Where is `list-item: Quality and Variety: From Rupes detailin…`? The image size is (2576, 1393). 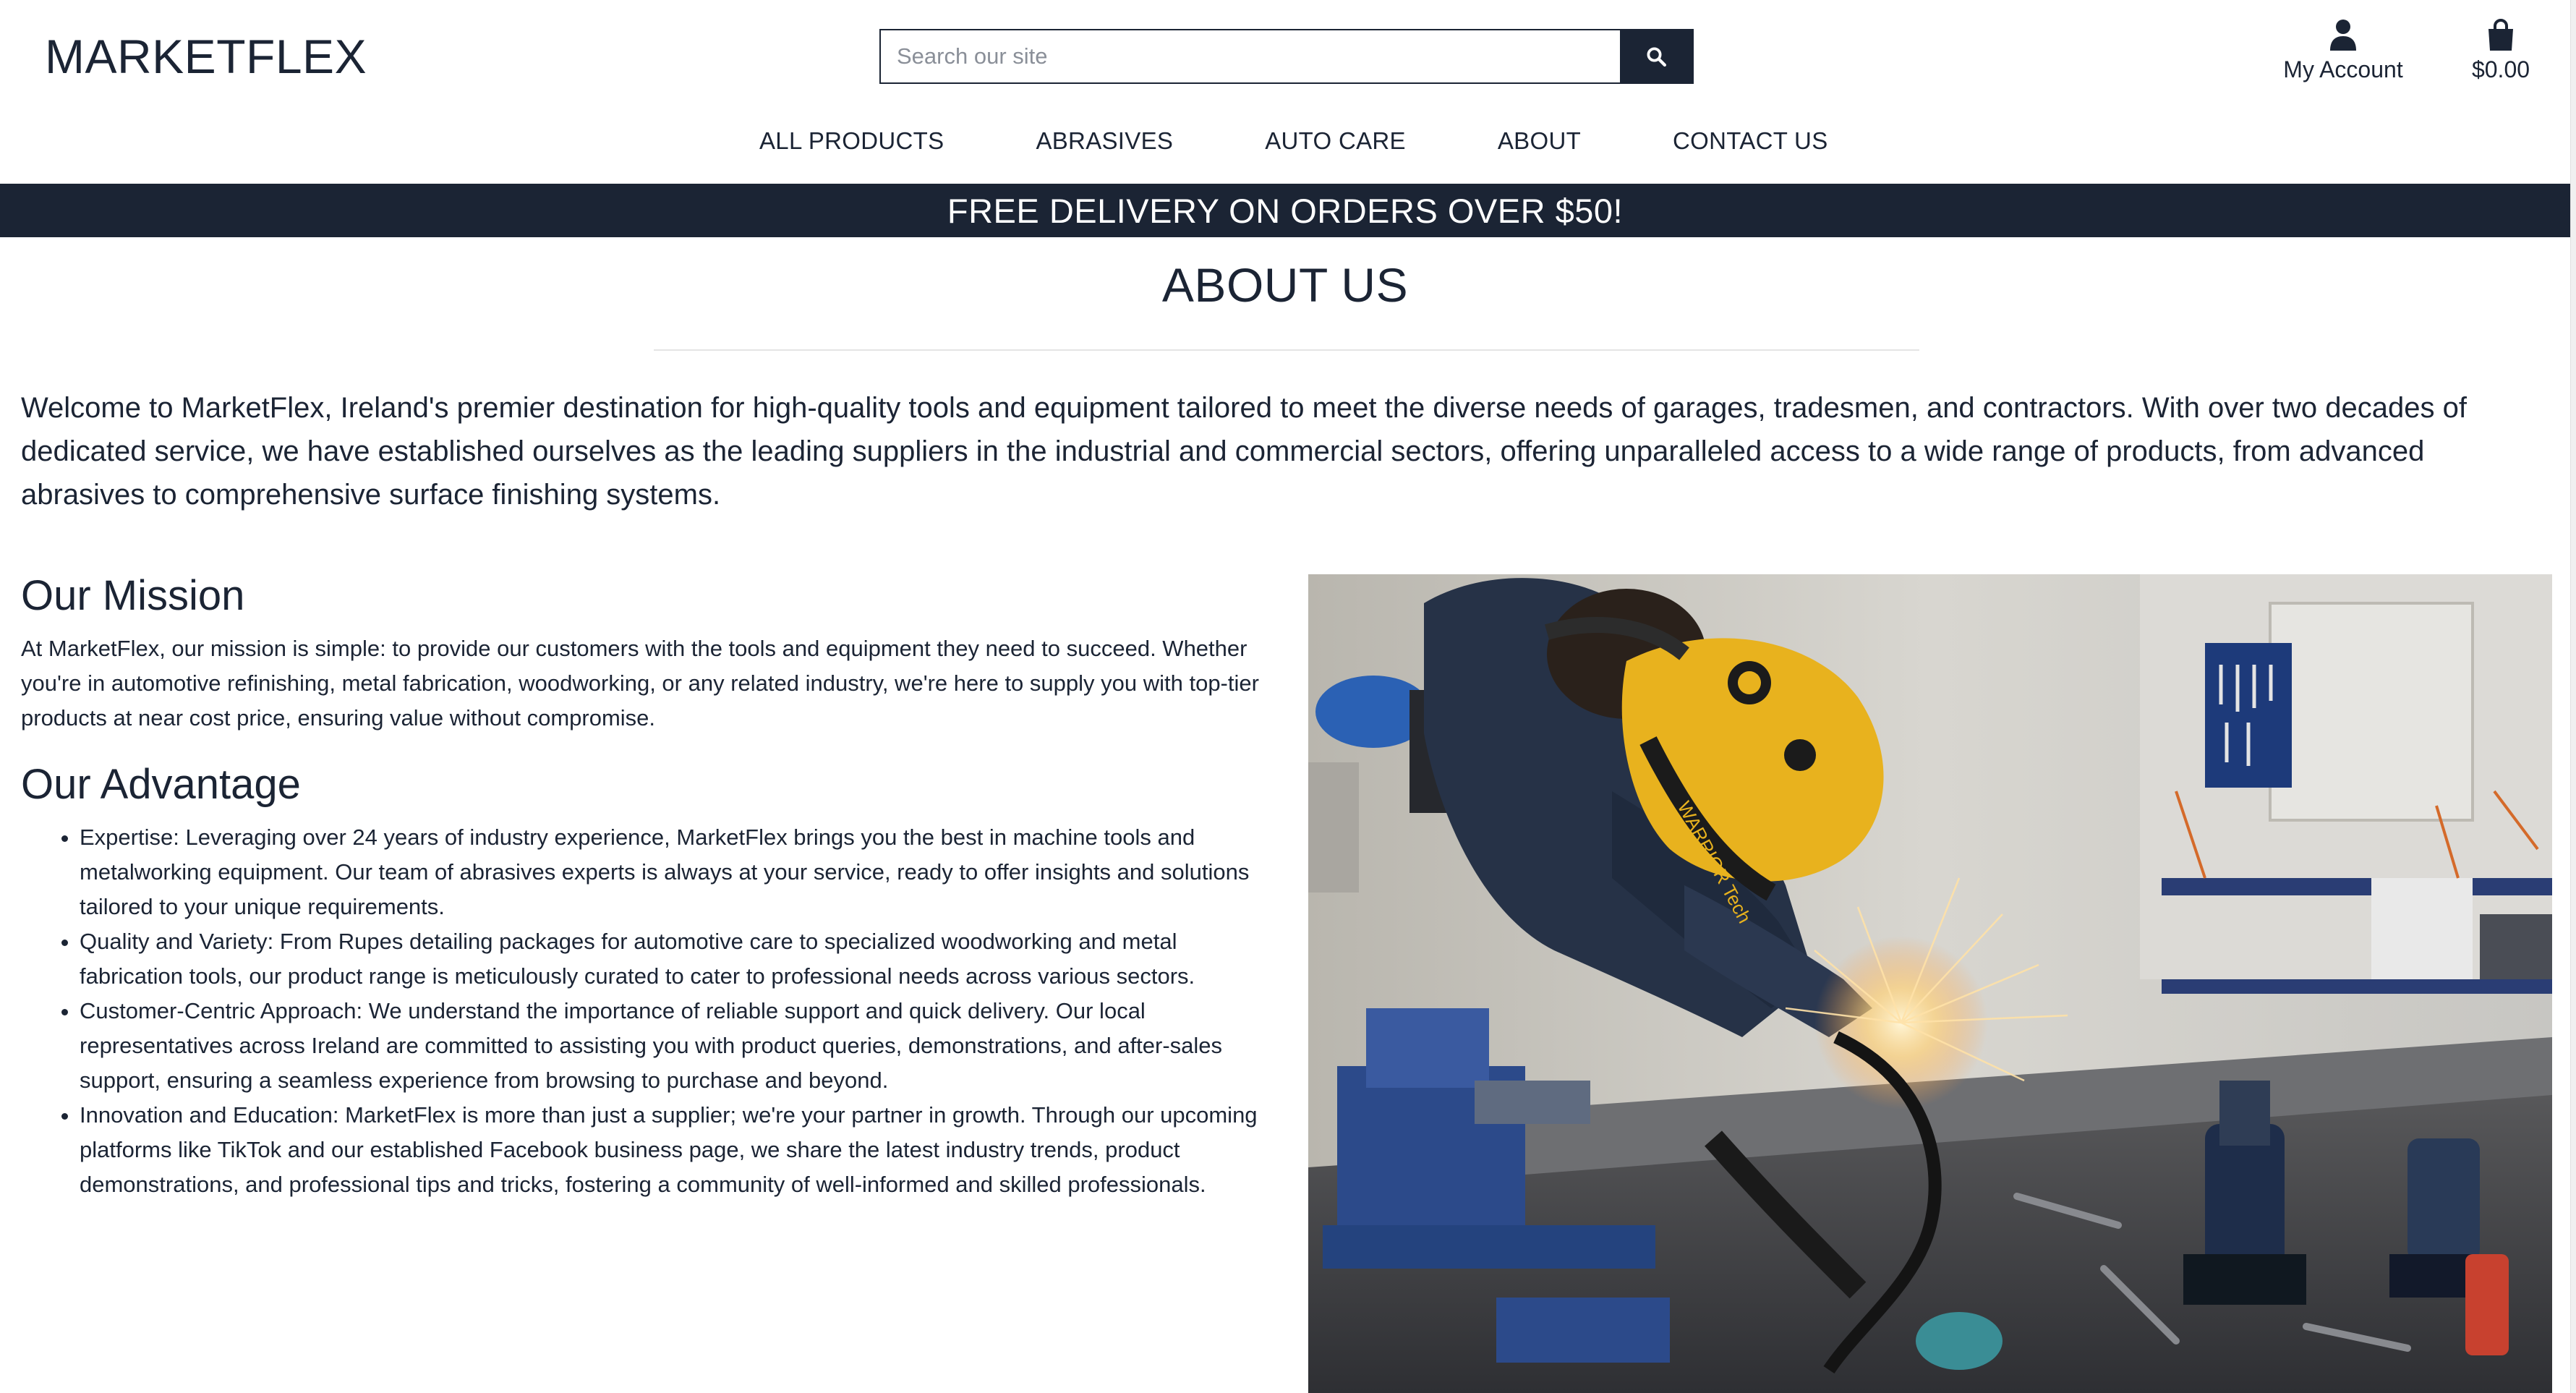 list-item: Quality and Variety: From Rupes detailin… is located at coordinates (679, 959).